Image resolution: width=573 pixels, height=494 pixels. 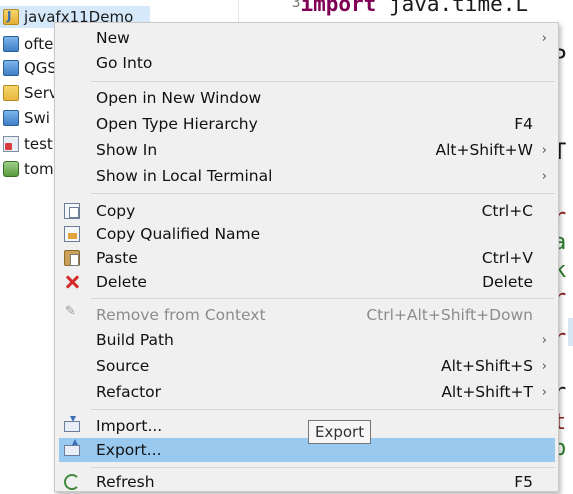 What do you see at coordinates (11, 144) in the screenshot?
I see `error-project-icon` at bounding box center [11, 144].